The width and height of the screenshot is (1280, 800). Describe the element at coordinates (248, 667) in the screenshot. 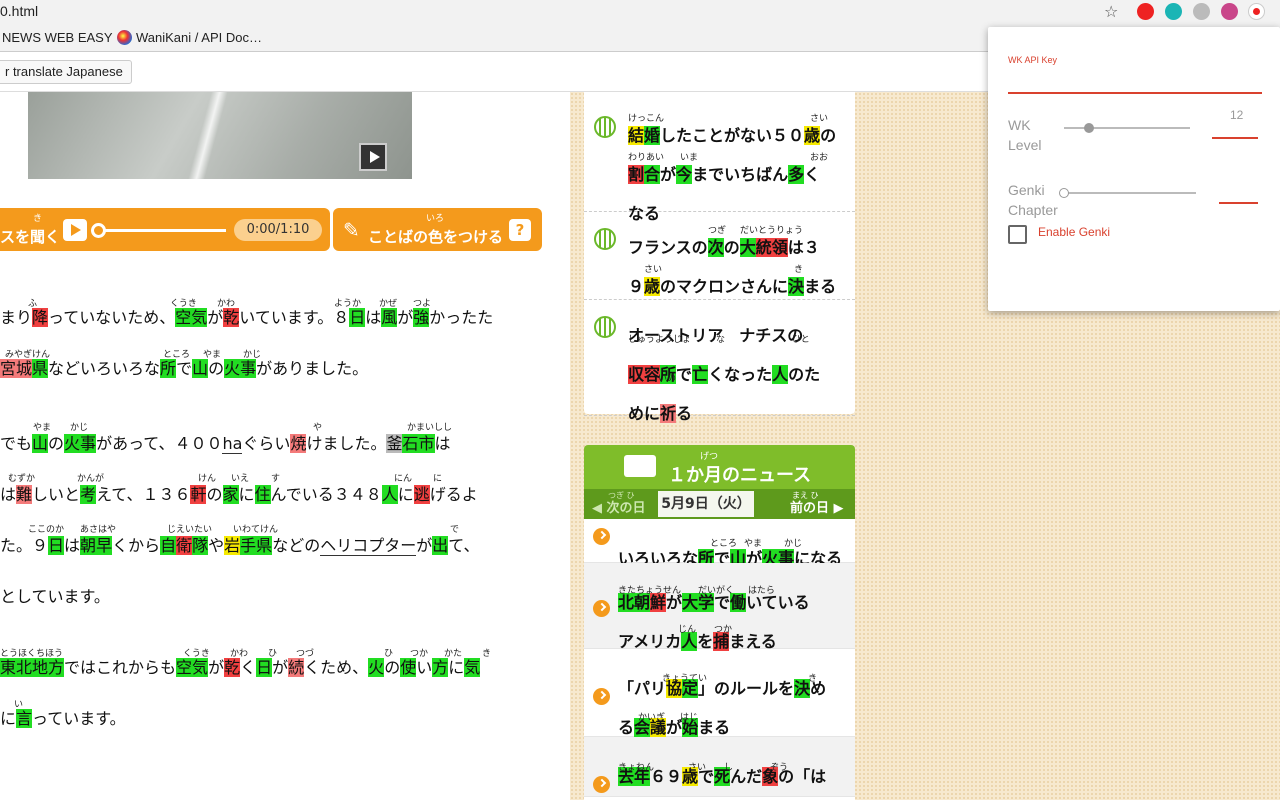

I see `article-text: く` at that location.